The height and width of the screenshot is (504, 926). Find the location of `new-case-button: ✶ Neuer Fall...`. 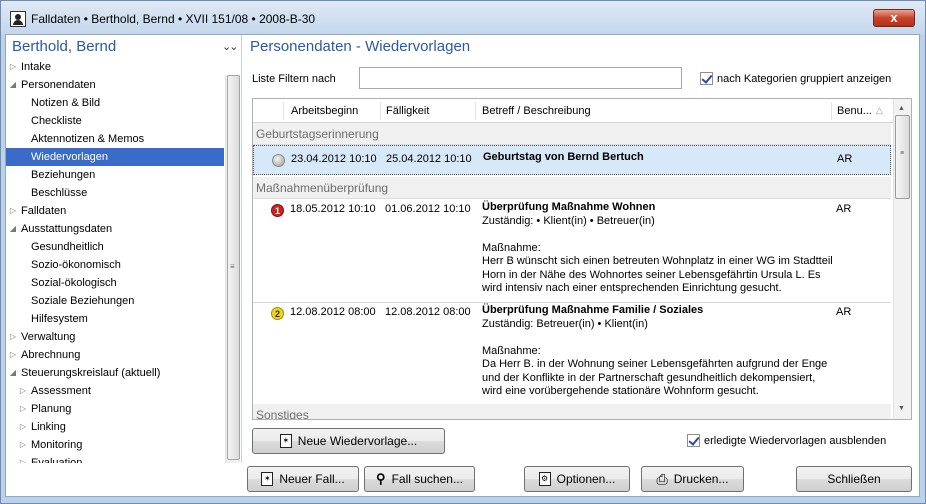

new-case-button: ✶ Neuer Fall... is located at coordinates (303, 479).